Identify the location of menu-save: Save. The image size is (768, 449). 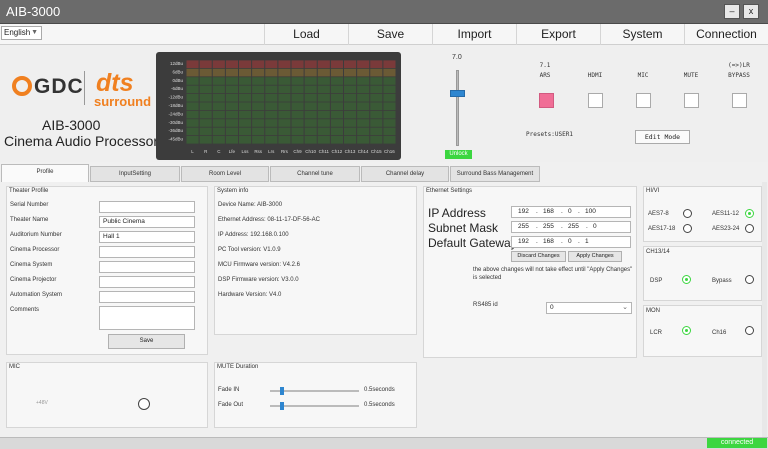
(390, 34).